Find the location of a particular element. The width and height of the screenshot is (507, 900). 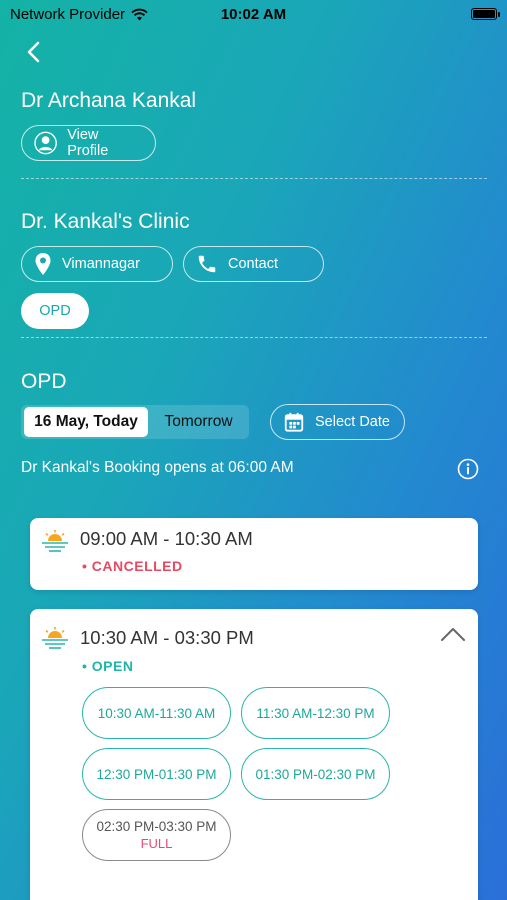

view-profile-button: View Profile is located at coordinates (88, 143).